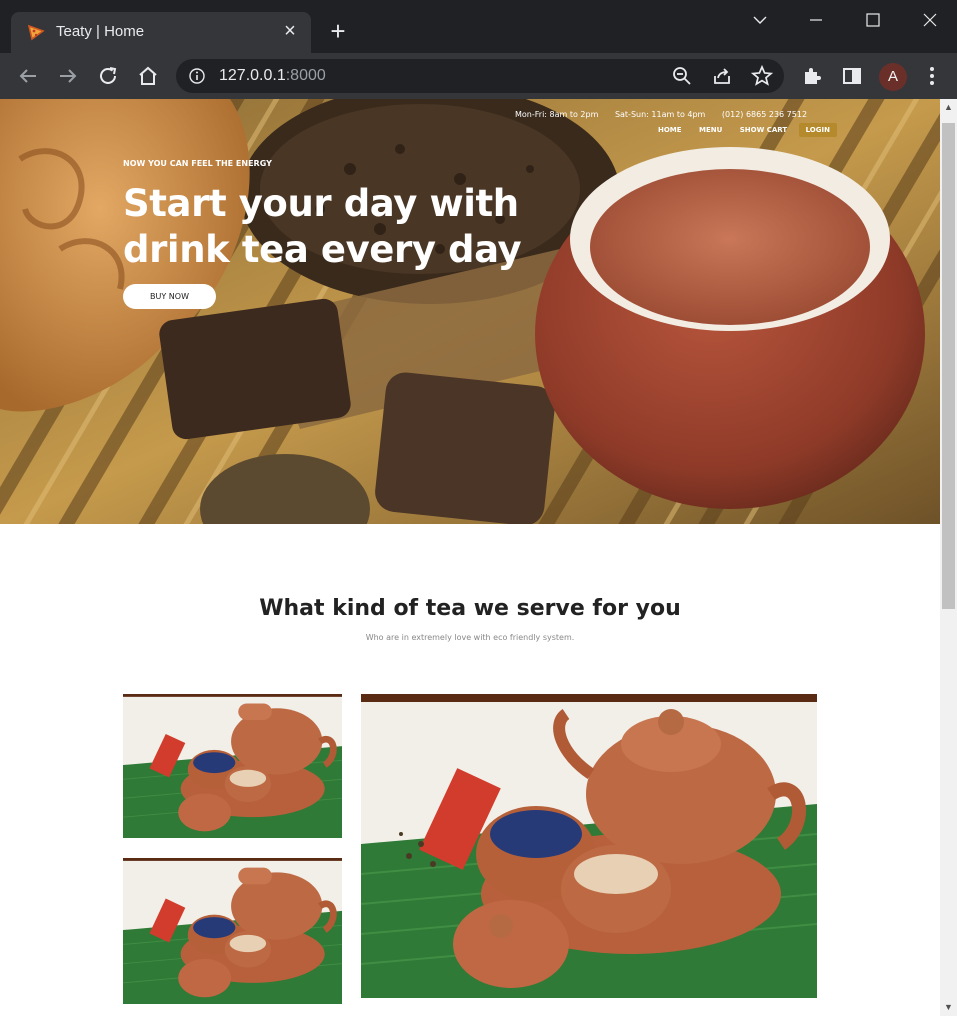 This screenshot has height=1016, width=957. What do you see at coordinates (762, 76) in the screenshot?
I see `bookmark-star-icon` at bounding box center [762, 76].